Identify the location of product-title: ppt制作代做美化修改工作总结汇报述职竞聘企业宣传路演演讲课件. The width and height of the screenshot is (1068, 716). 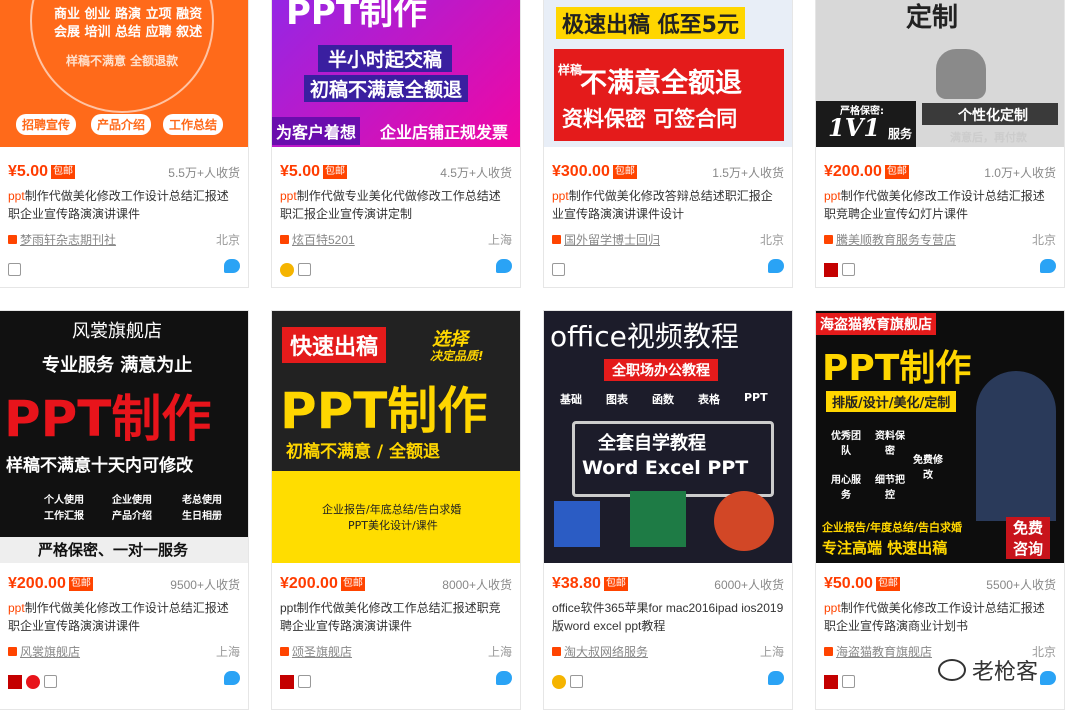
(396, 617).